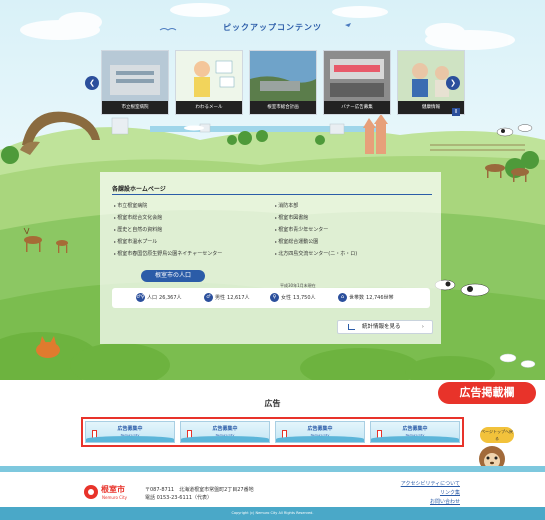 Image resolution: width=545 pixels, height=520 pixels. What do you see at coordinates (286, 298) in the screenshot?
I see `stat-label: 女性` at bounding box center [286, 298].